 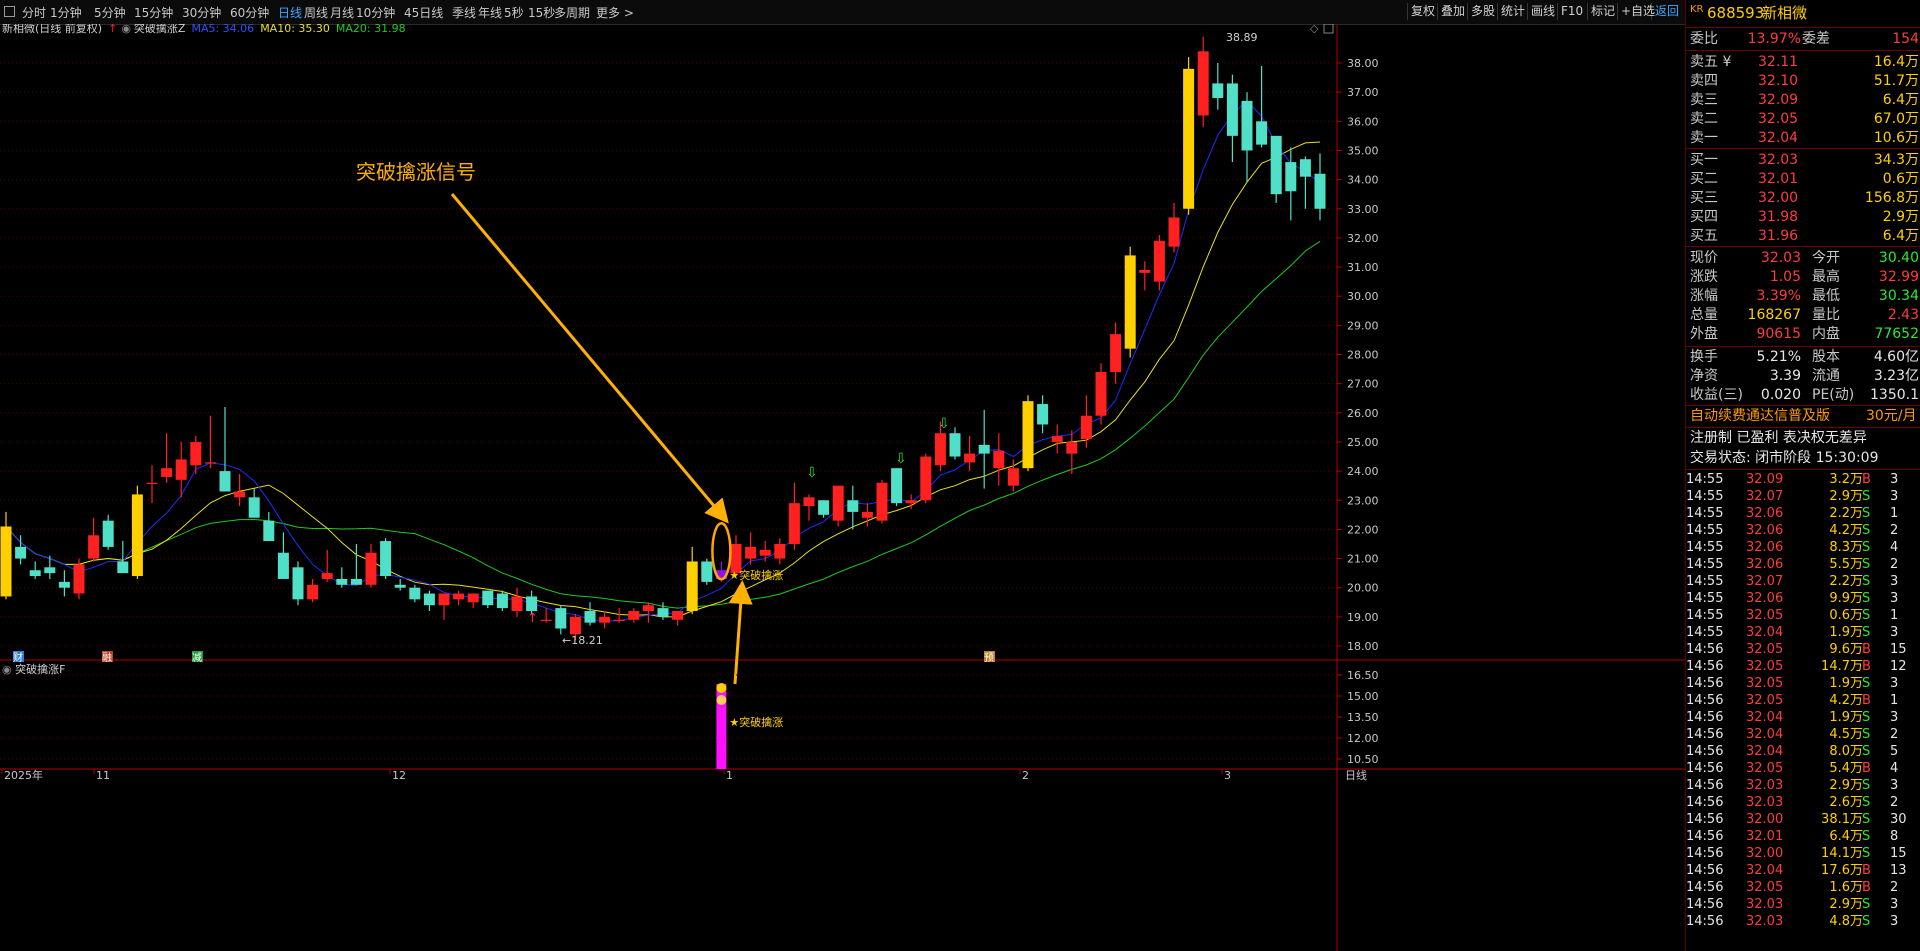 I want to click on period-1: 1分钟, so click(x=66, y=12).